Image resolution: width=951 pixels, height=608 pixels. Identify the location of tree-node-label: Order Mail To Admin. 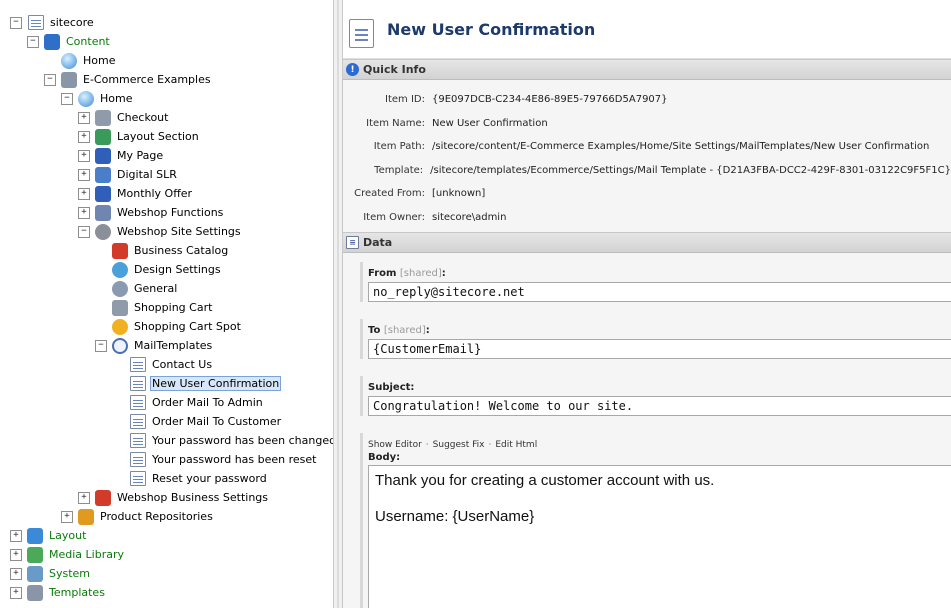
(207, 402).